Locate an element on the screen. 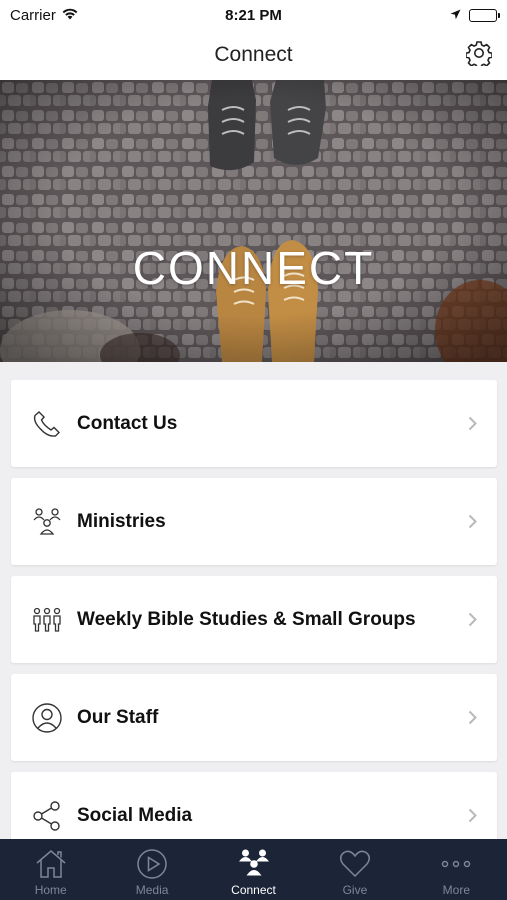  connect-icon is located at coordinates (254, 864).